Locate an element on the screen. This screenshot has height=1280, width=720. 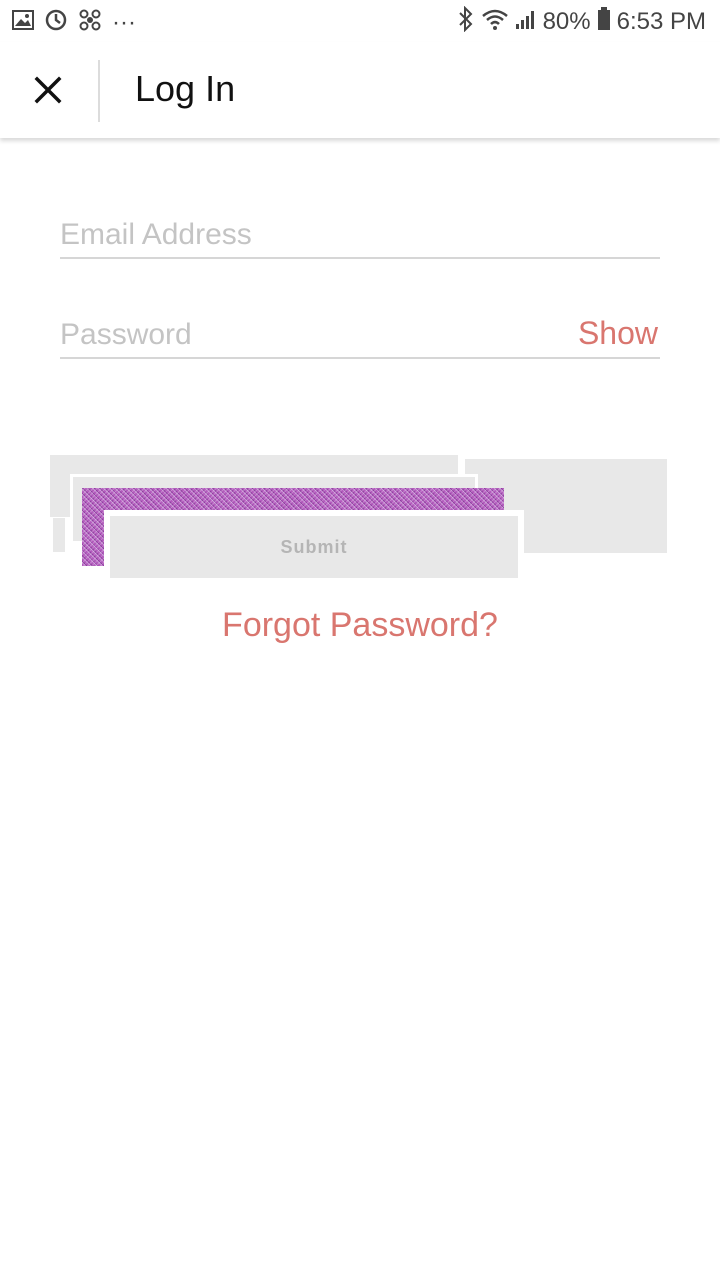
close-icon is located at coordinates (48, 90).